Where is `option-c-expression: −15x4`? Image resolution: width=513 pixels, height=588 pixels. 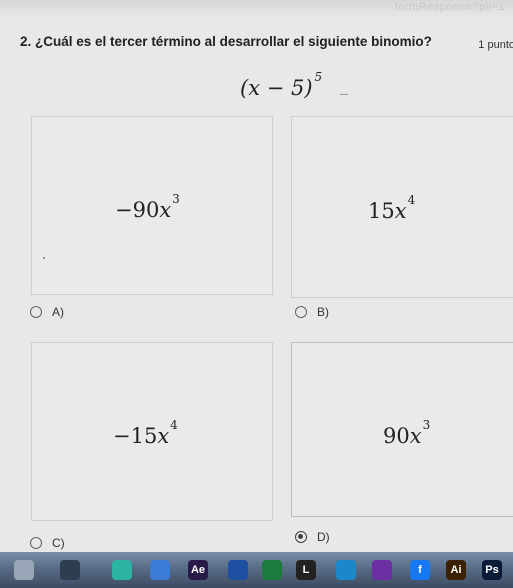
option-c-expression: −15x4 is located at coordinates (145, 433).